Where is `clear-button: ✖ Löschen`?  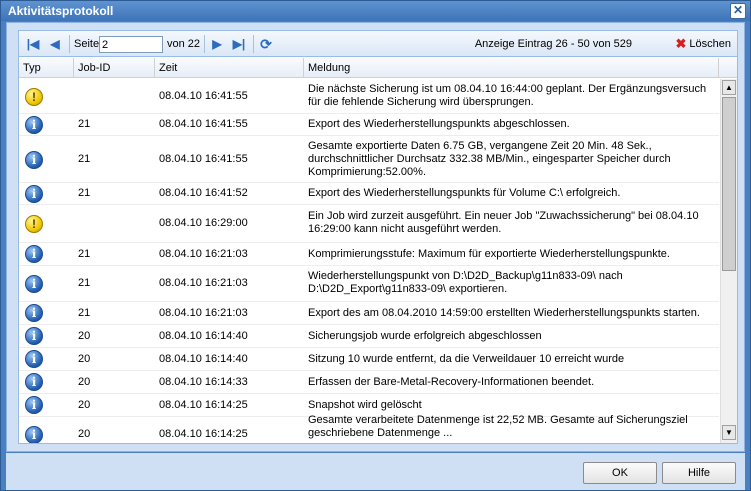 clear-button: ✖ Löschen is located at coordinates (704, 44).